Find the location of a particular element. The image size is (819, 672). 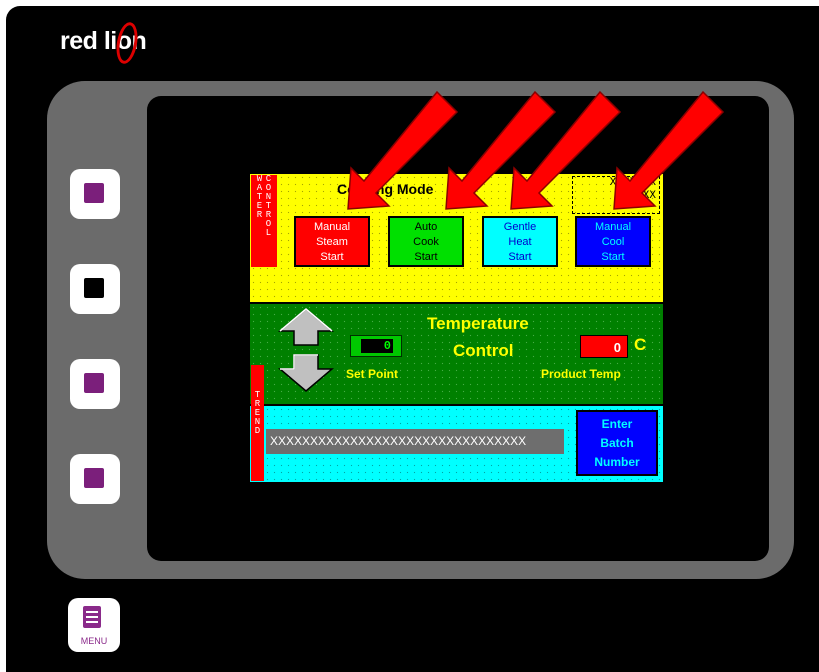

softkey-3-led-icon is located at coordinates (94, 383).